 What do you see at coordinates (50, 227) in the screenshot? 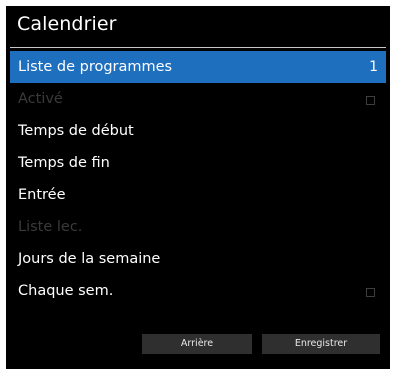
I see `menu-item-label: Liste lec.` at bounding box center [50, 227].